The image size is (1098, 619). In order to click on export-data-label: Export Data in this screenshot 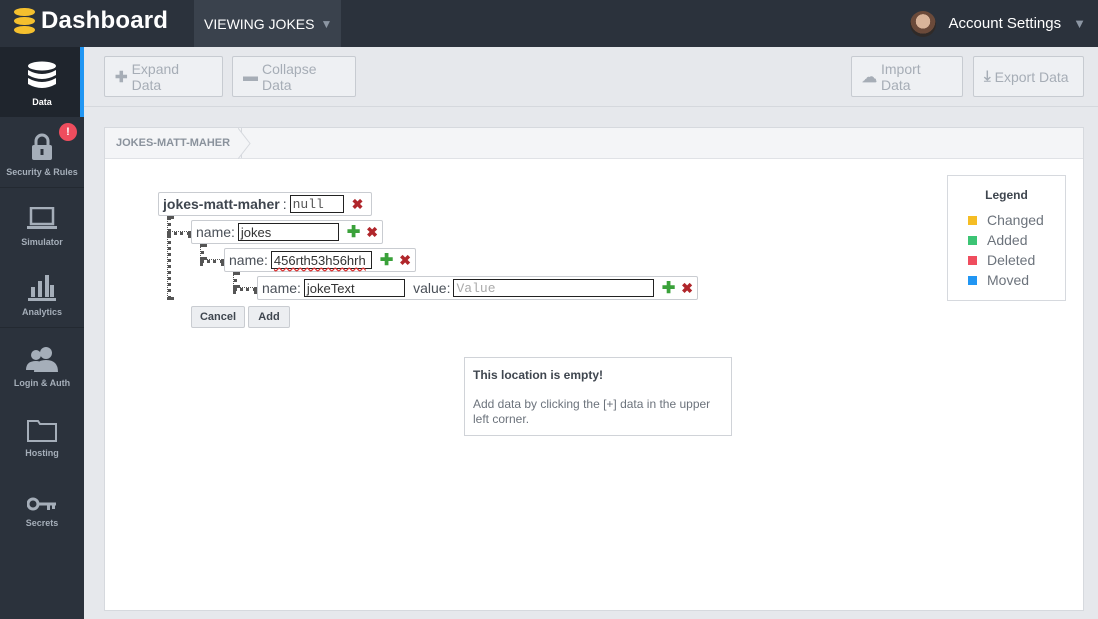, I will do `click(1031, 76)`.